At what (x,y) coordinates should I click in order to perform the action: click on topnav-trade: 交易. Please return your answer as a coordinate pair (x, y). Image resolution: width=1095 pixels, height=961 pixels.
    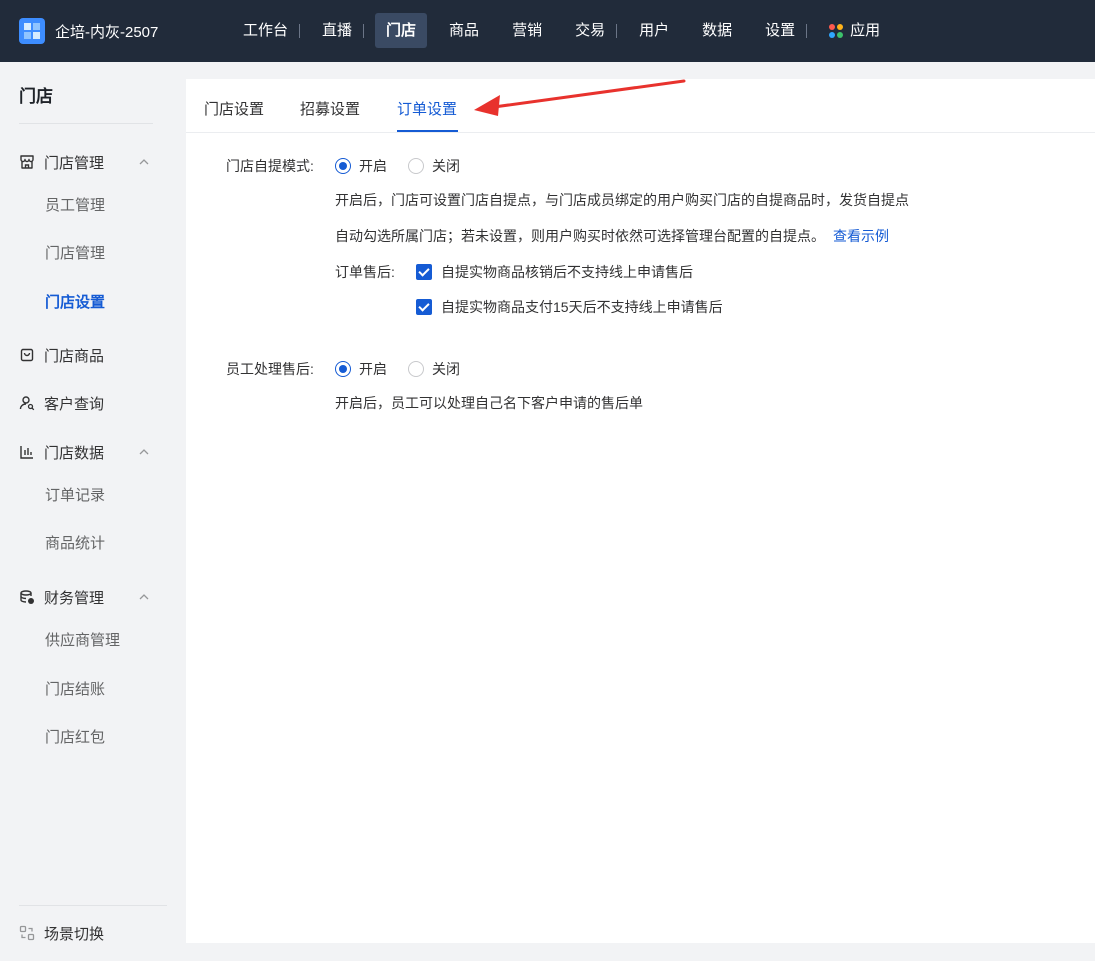
    Looking at the image, I should click on (590, 30).